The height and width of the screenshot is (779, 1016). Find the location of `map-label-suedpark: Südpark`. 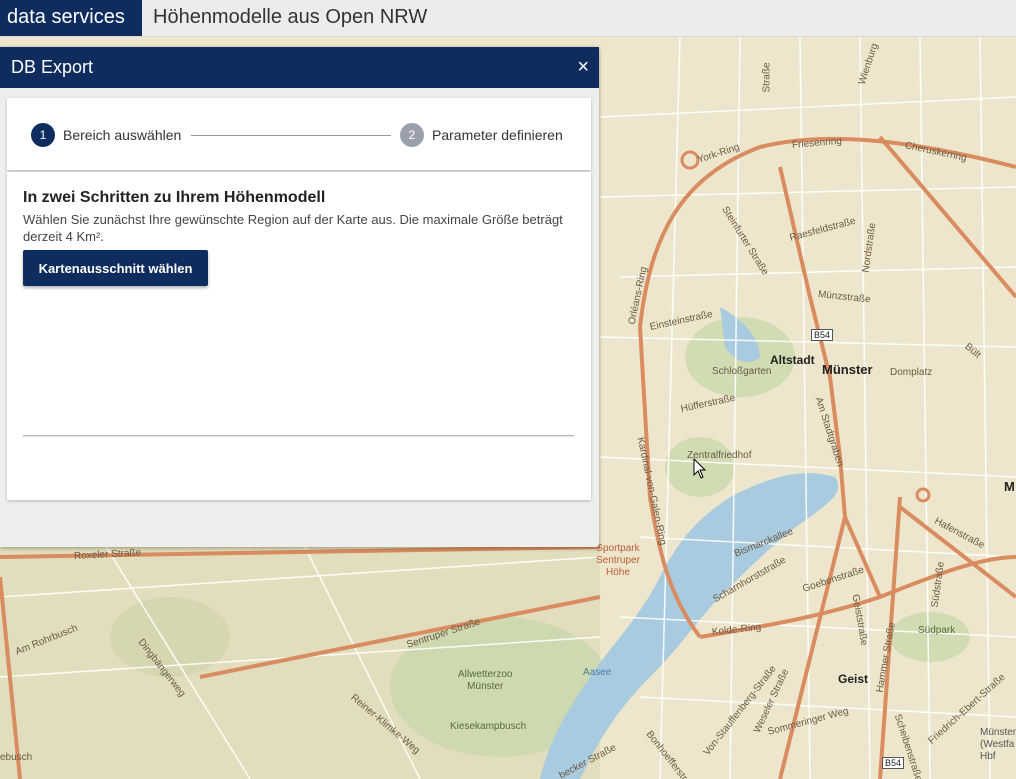

map-label-suedpark: Südpark is located at coordinates (937, 630).